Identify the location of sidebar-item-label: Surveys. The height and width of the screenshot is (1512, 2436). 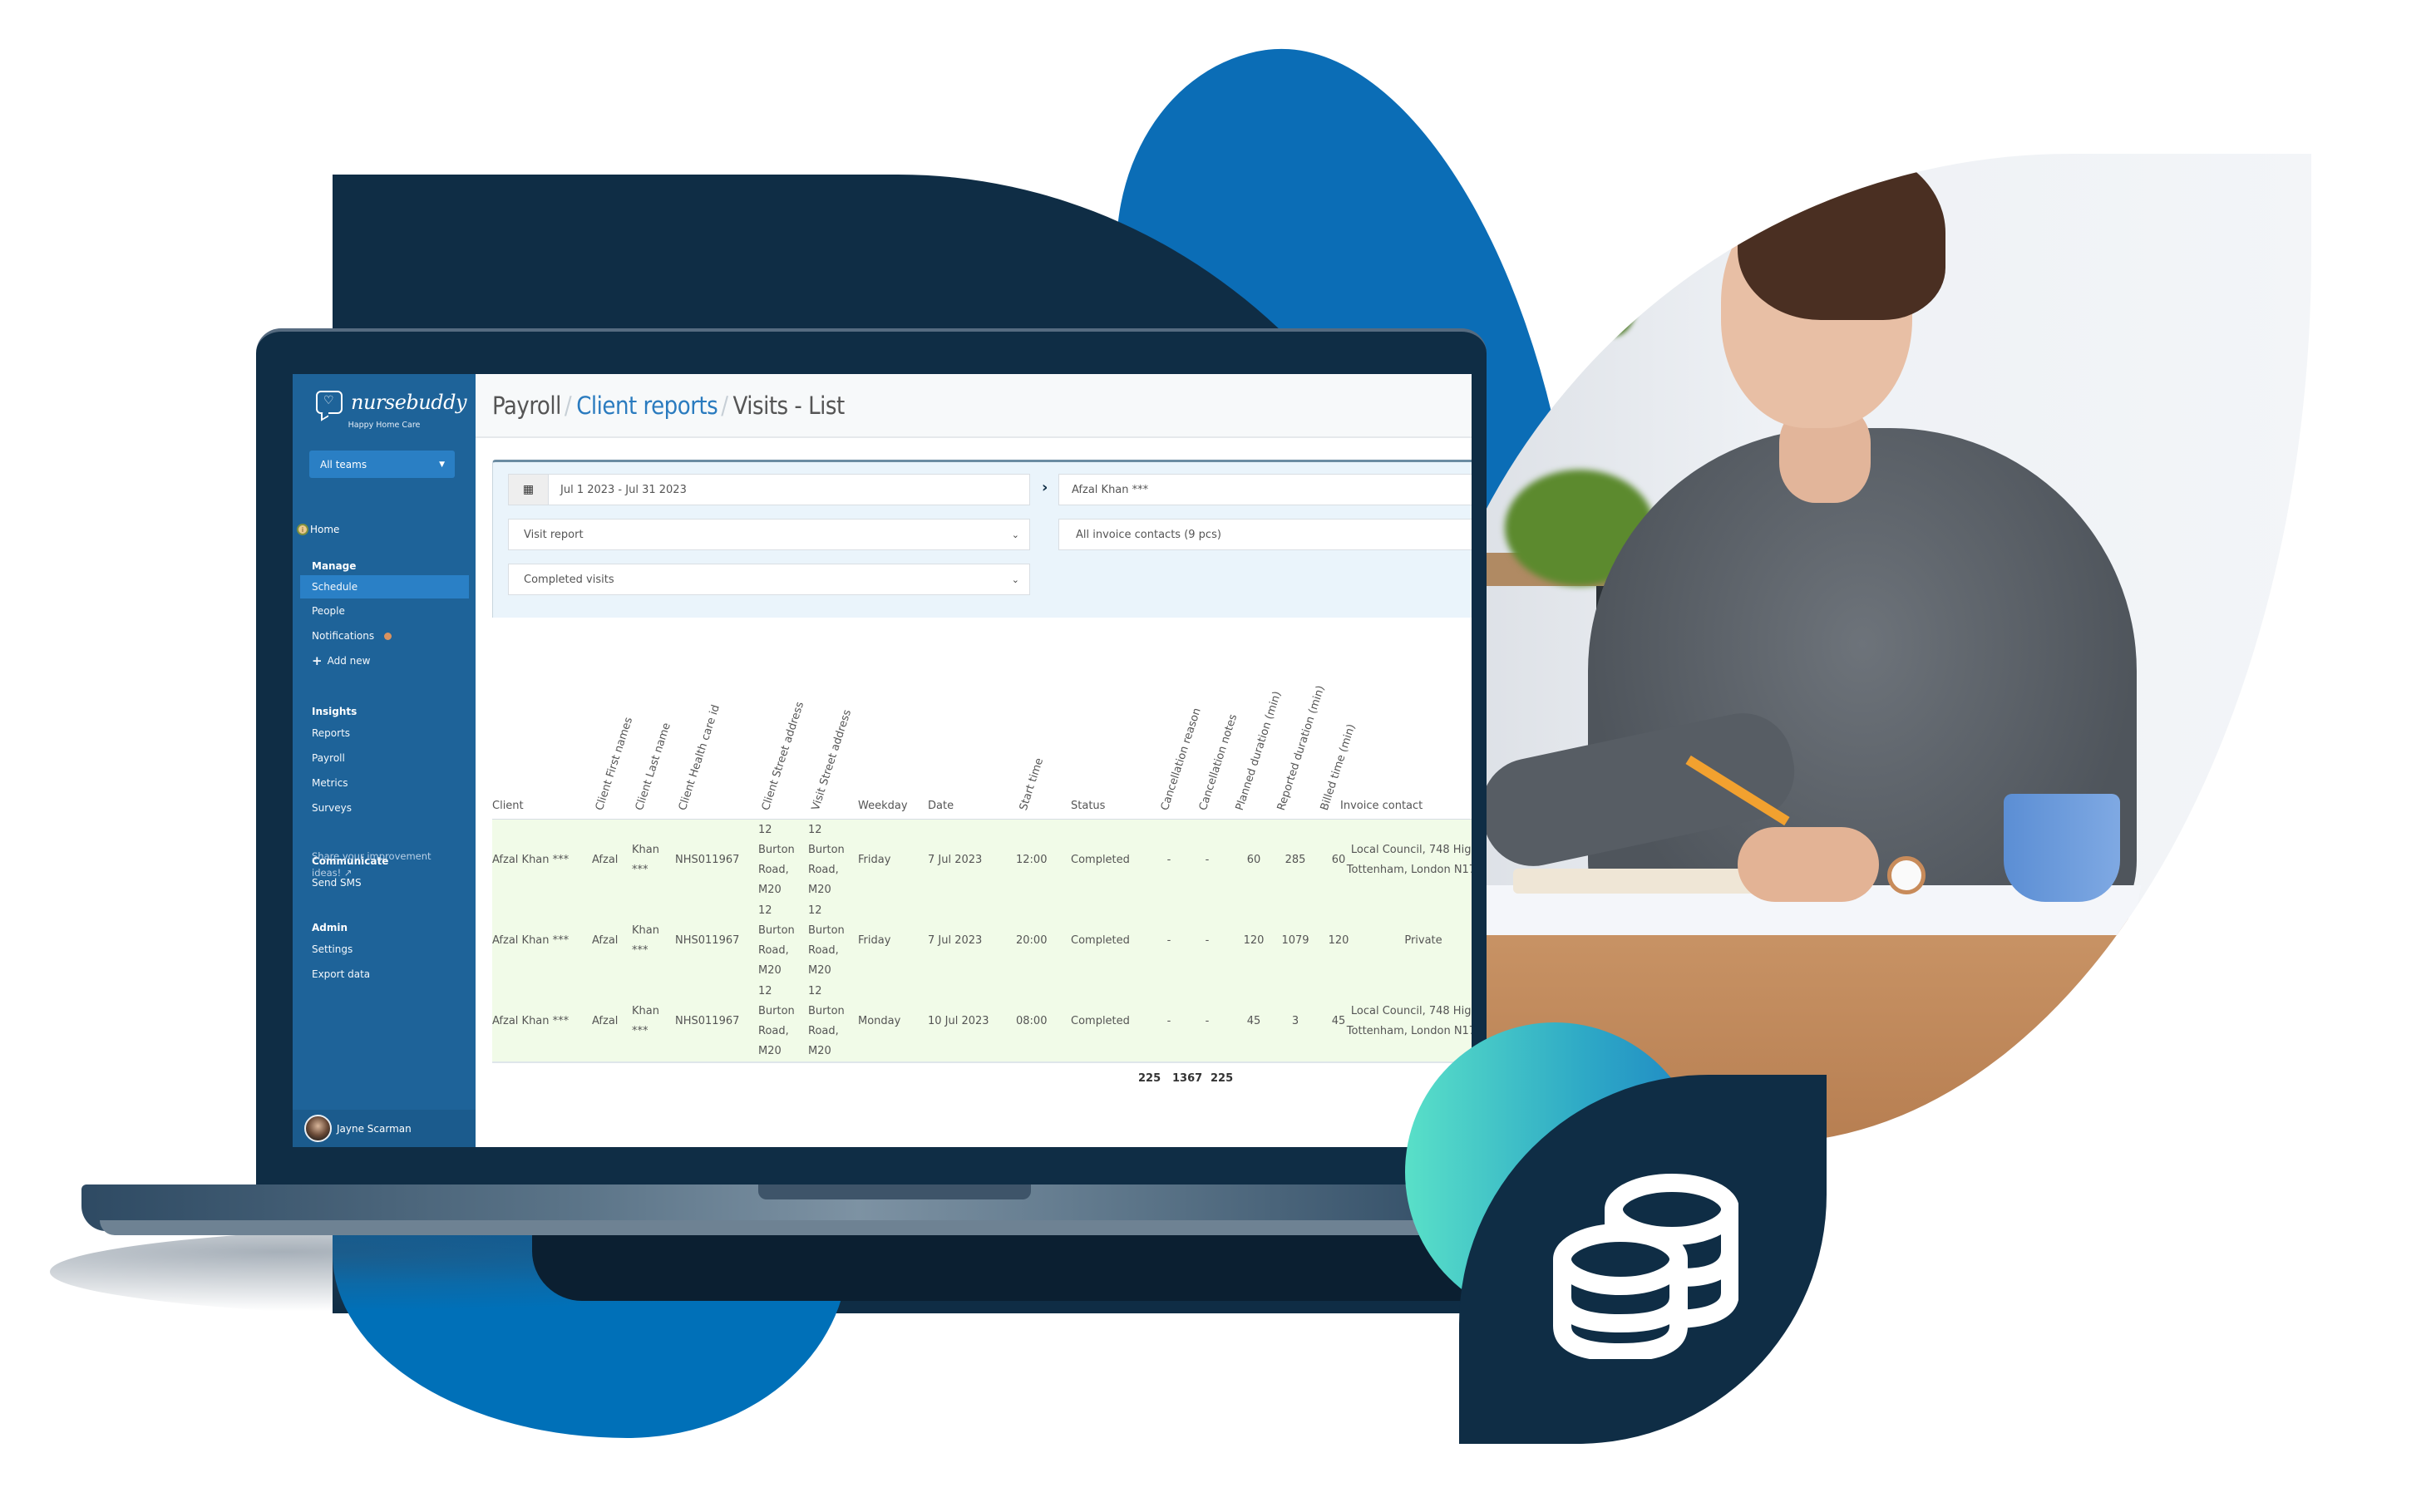
(332, 808).